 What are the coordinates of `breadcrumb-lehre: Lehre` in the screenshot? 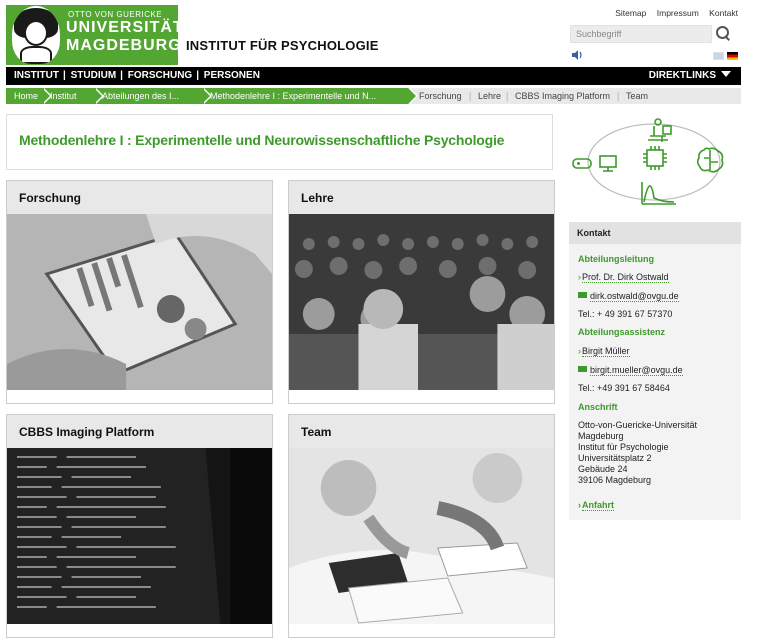 It's located at (489, 96).